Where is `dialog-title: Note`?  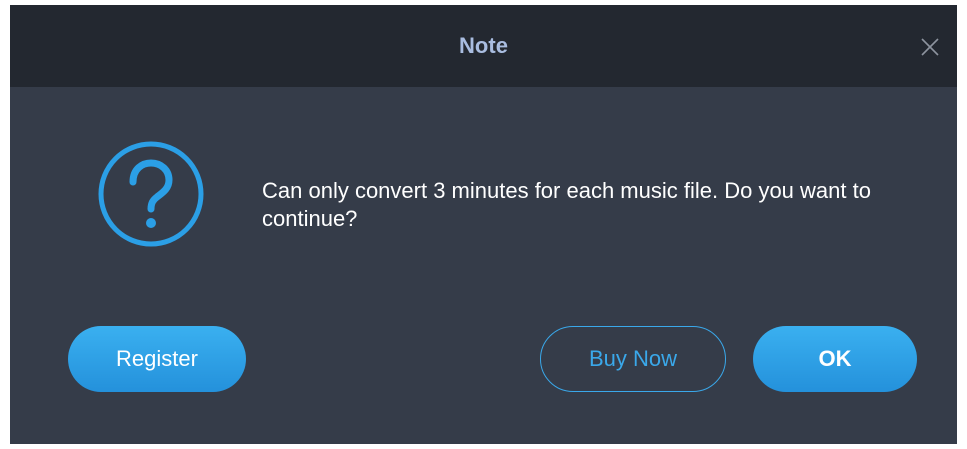
dialog-title: Note is located at coordinates (483, 45).